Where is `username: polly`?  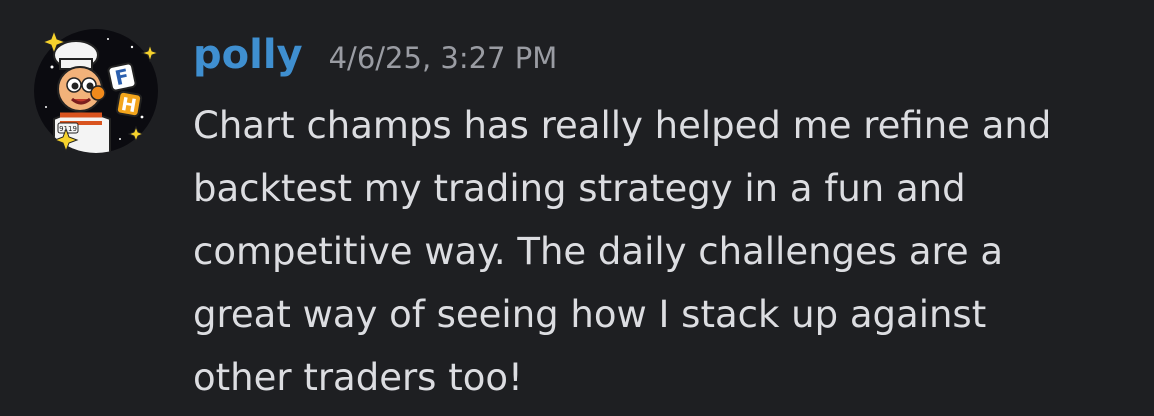
username: polly is located at coordinates (248, 55).